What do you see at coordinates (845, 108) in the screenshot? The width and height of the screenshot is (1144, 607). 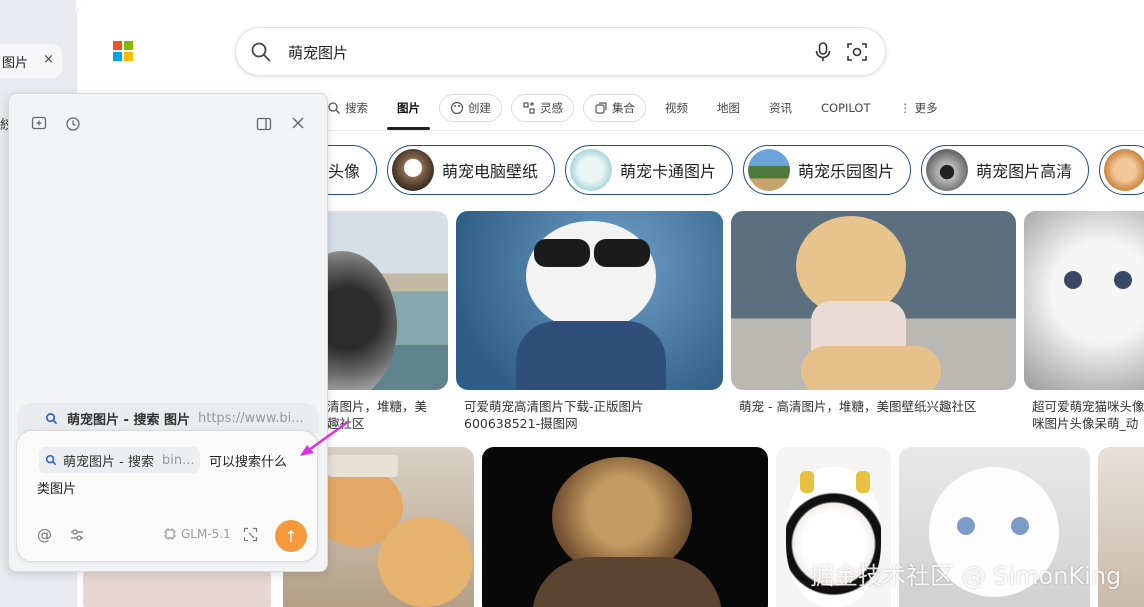 I see `tab-copilot: COPILOT` at bounding box center [845, 108].